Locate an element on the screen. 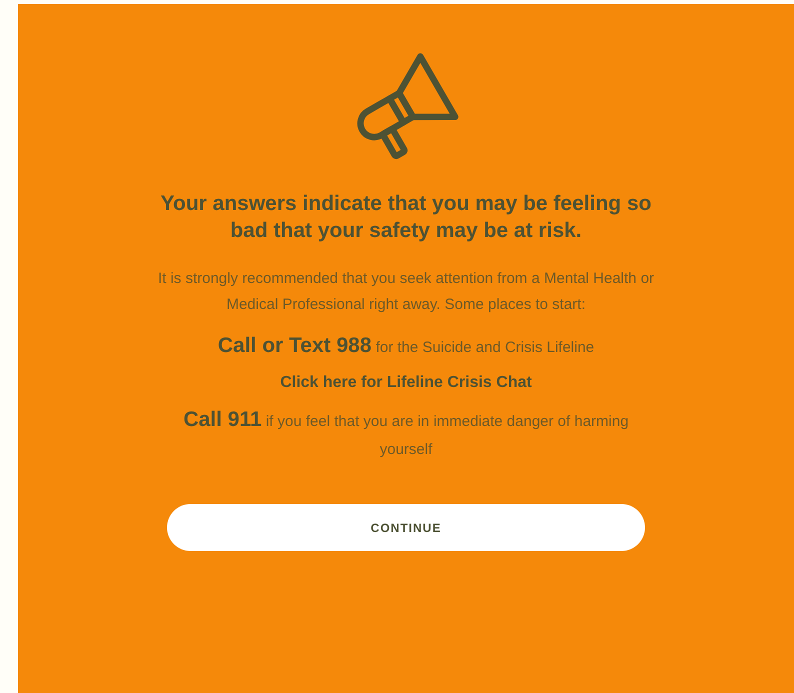 This screenshot has width=794, height=693. warning-heading: Your answers indicate that you may be feeling so bad that your safety may be at risk. is located at coordinates (406, 217).